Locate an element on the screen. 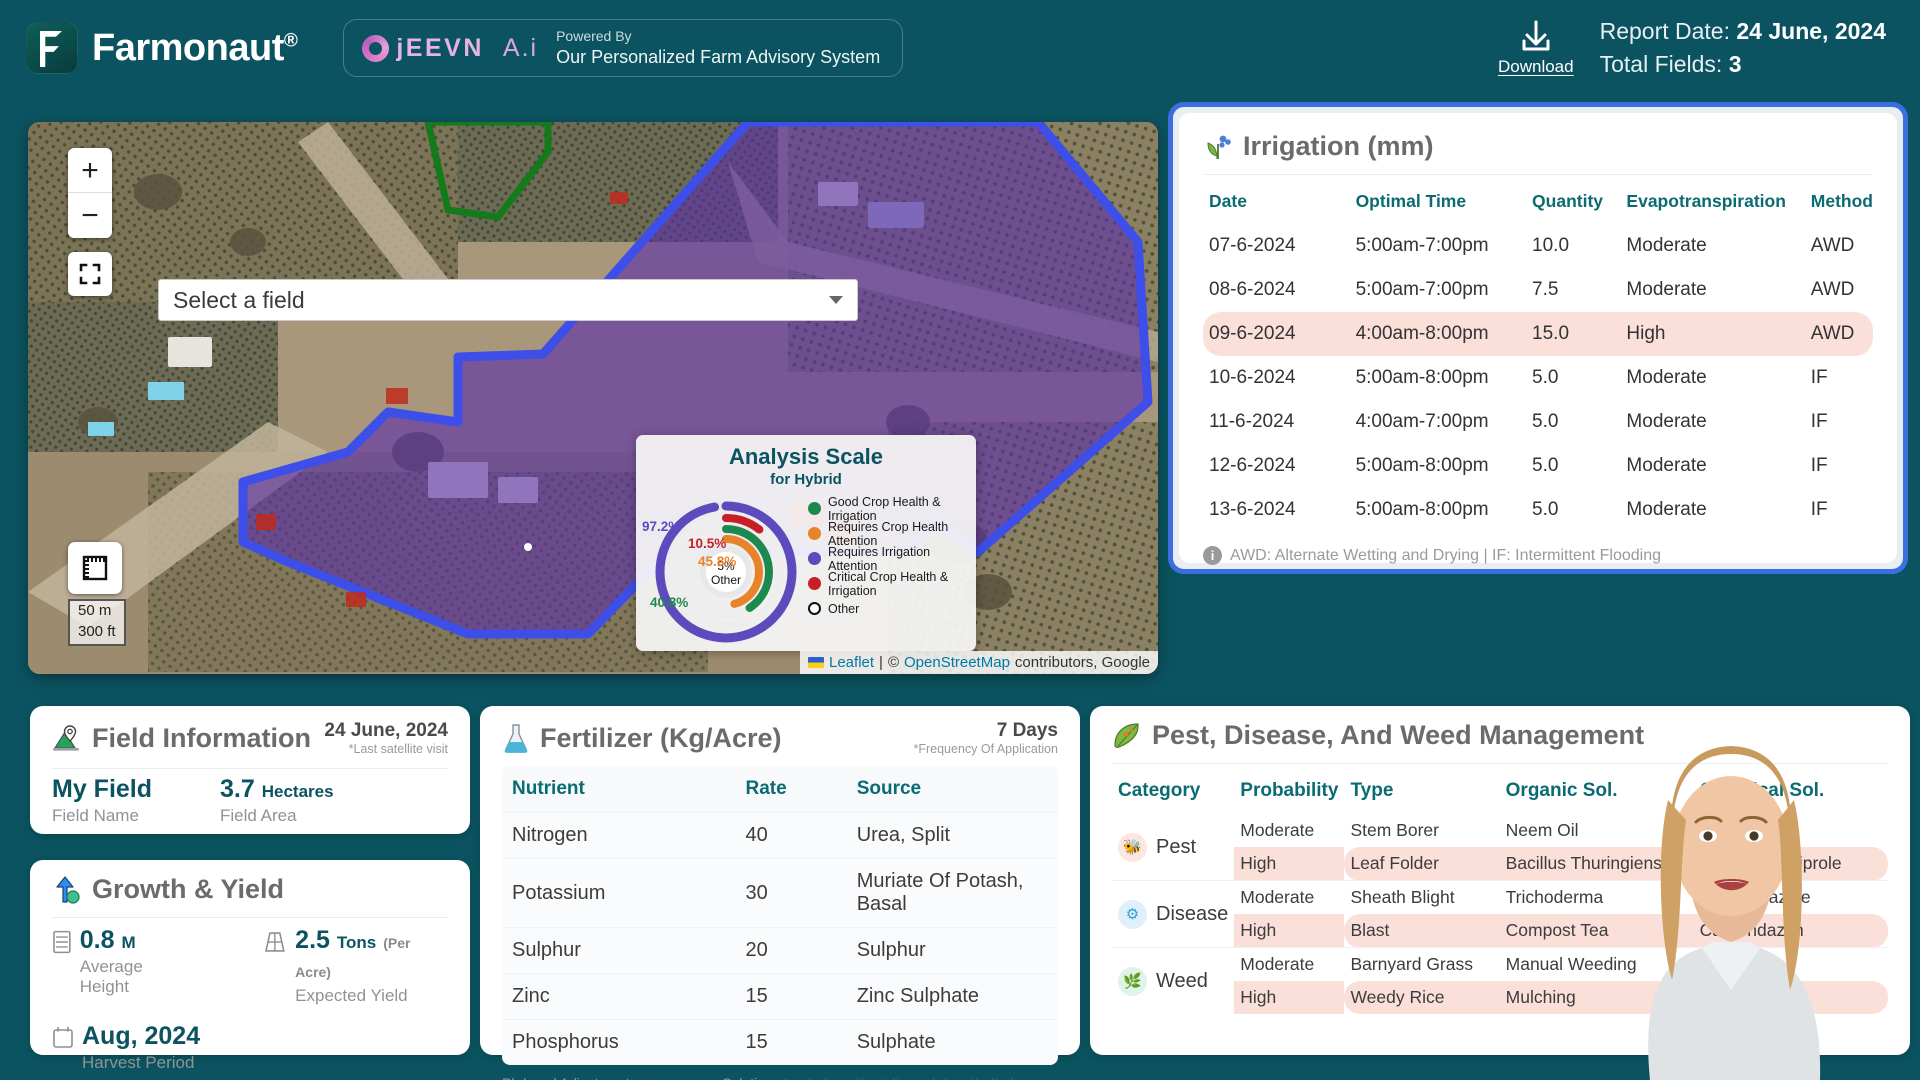  fertilizer-table-header-row: Nutrient Rate Source is located at coordinates (780, 789).